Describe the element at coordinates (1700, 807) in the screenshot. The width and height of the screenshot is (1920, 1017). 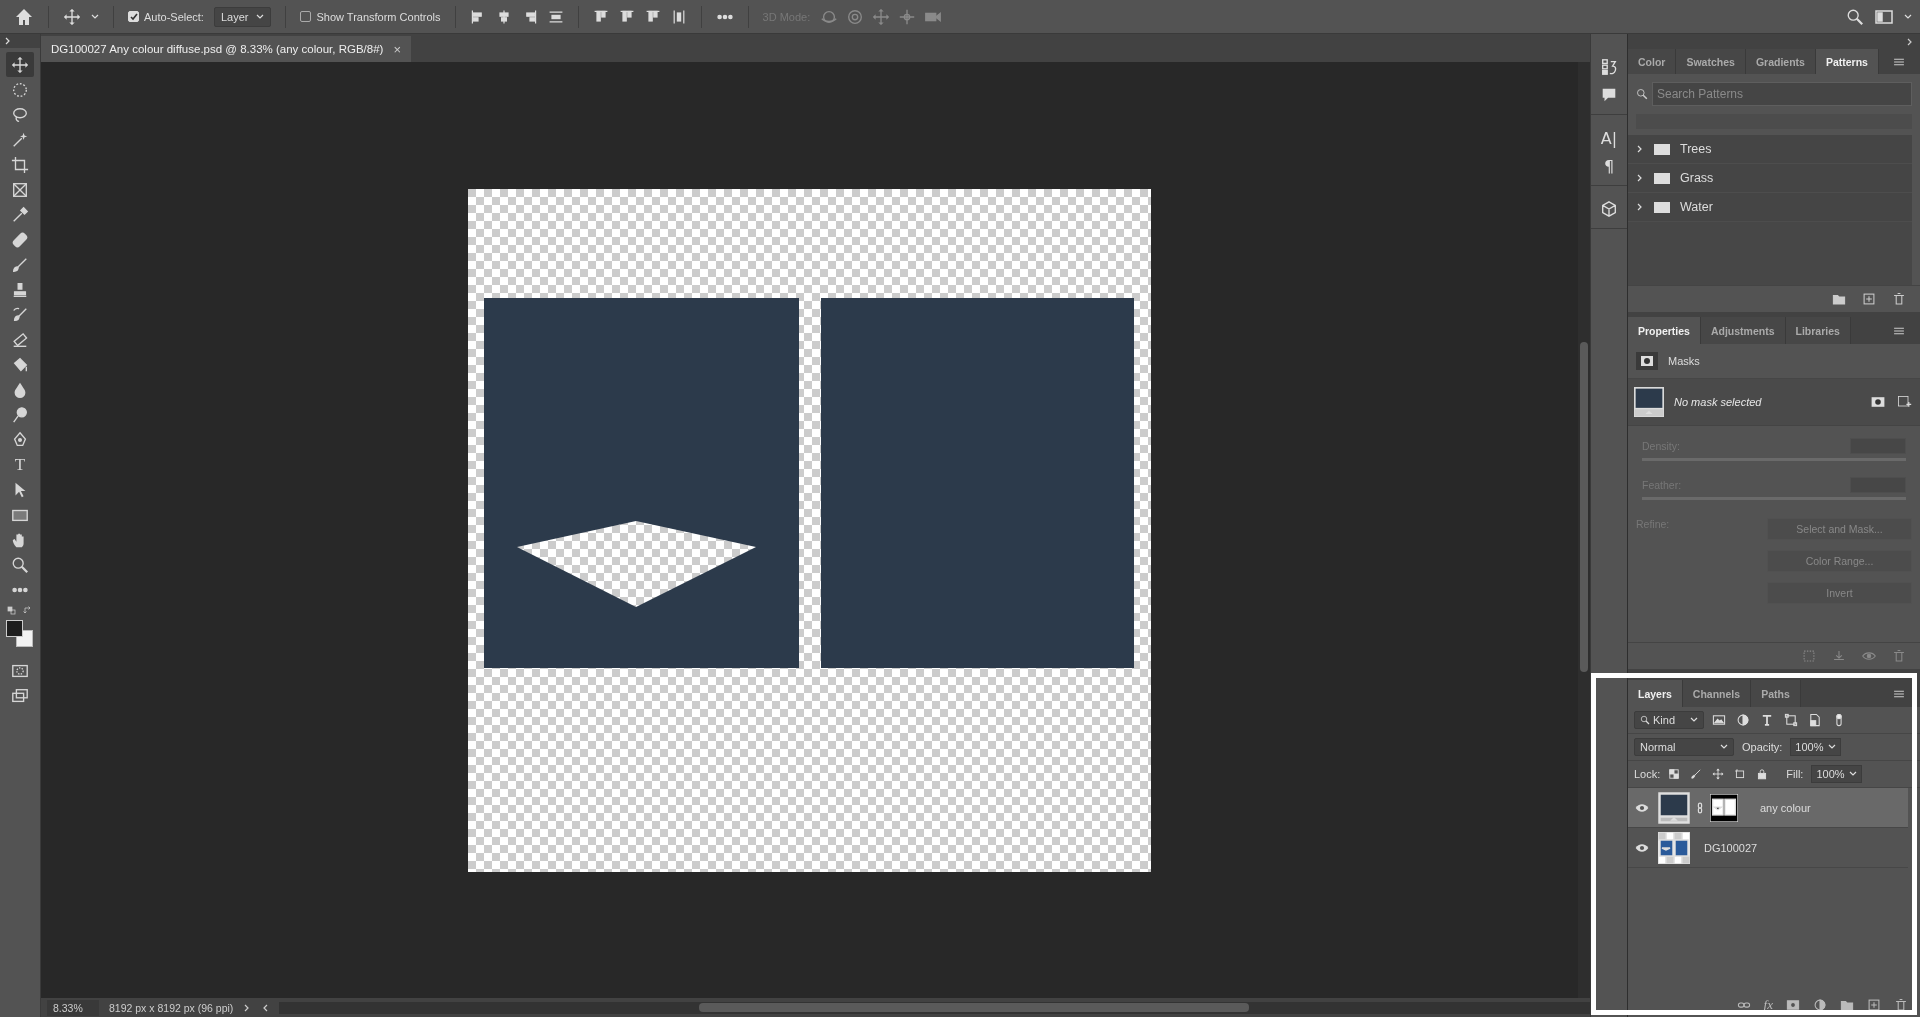
I see `link-icon` at that location.